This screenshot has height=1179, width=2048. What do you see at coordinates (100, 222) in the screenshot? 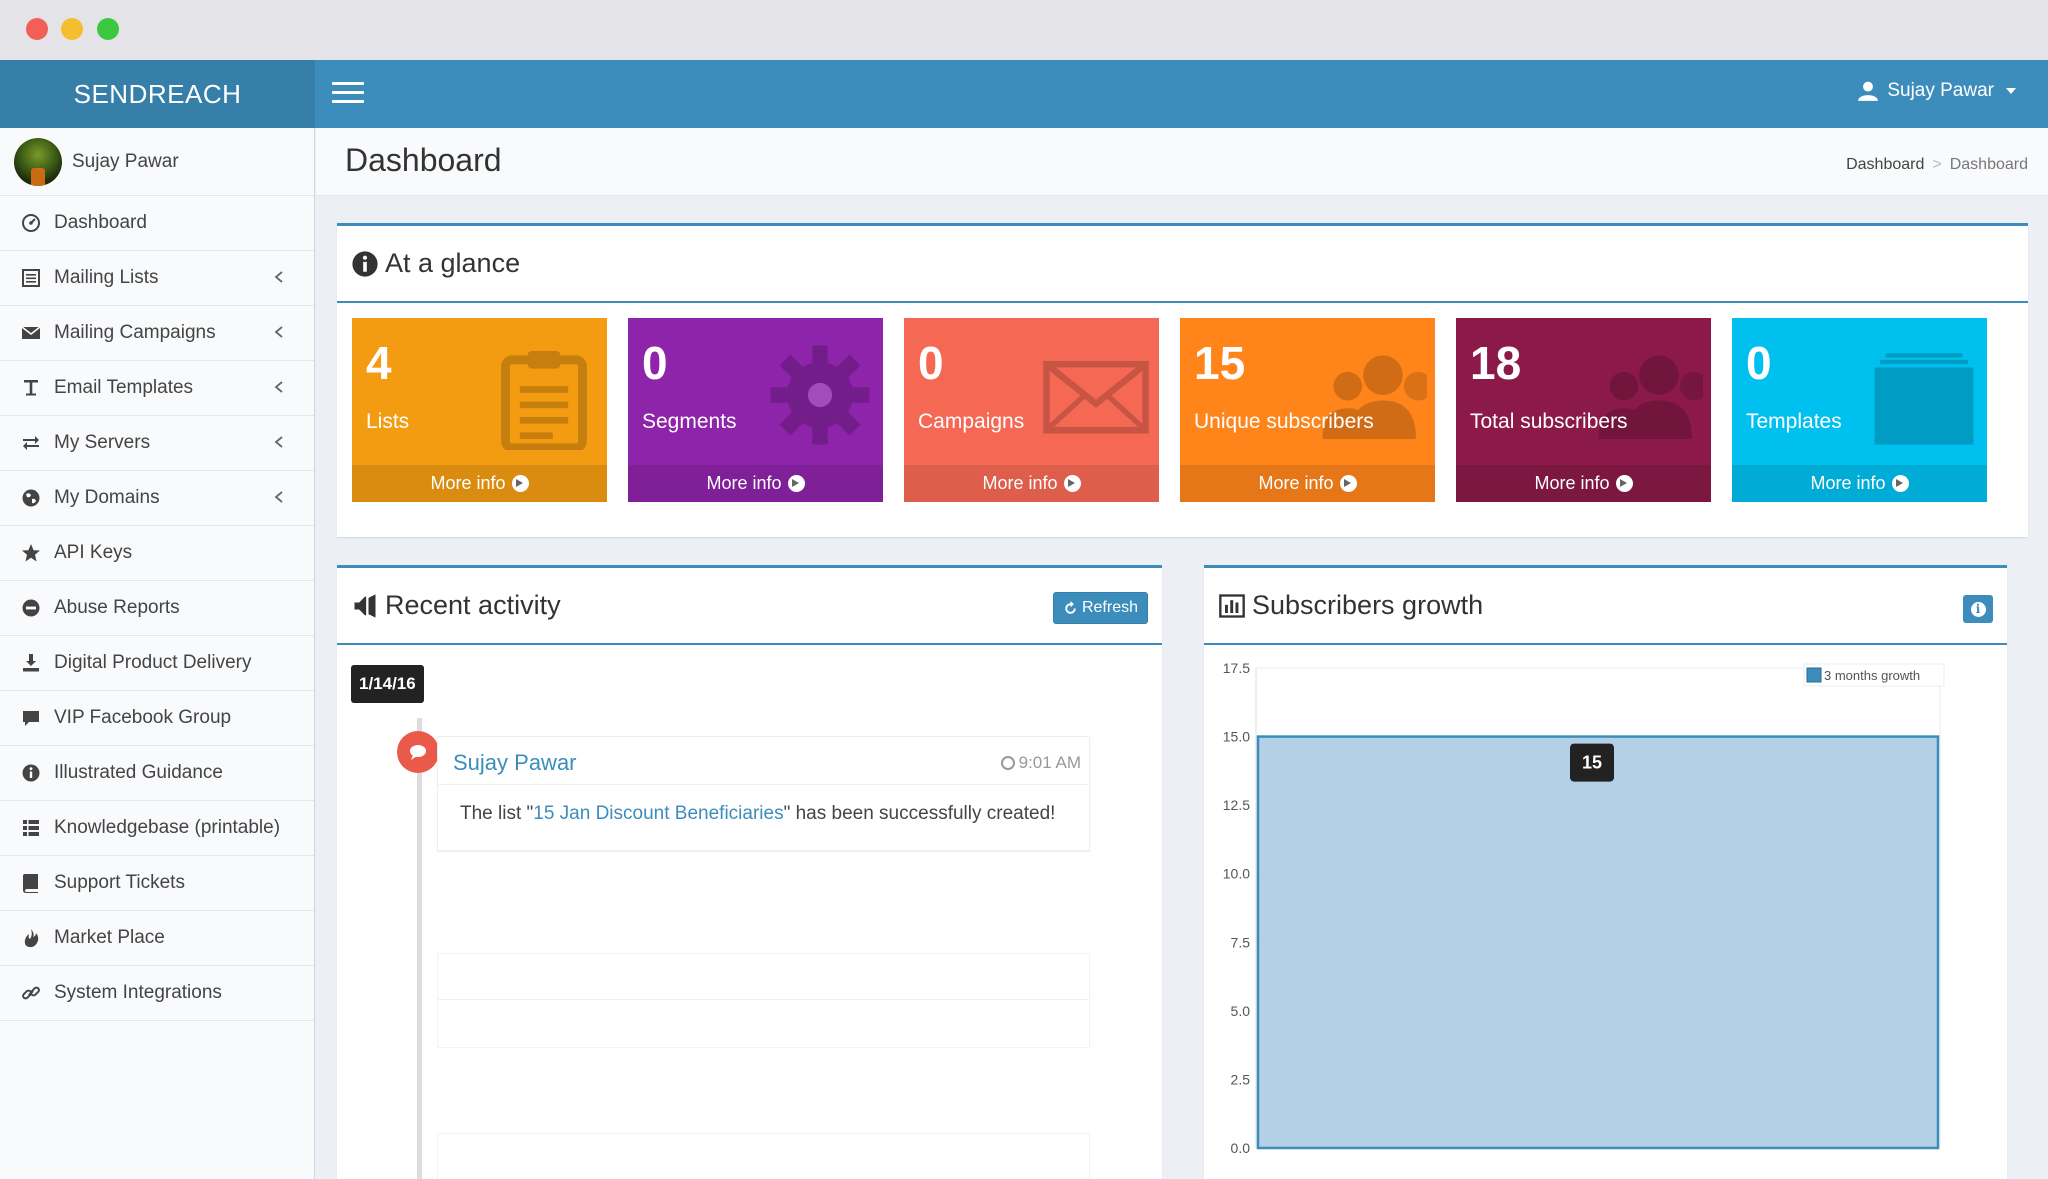
I see `sidebar-item-label: Dashboard` at bounding box center [100, 222].